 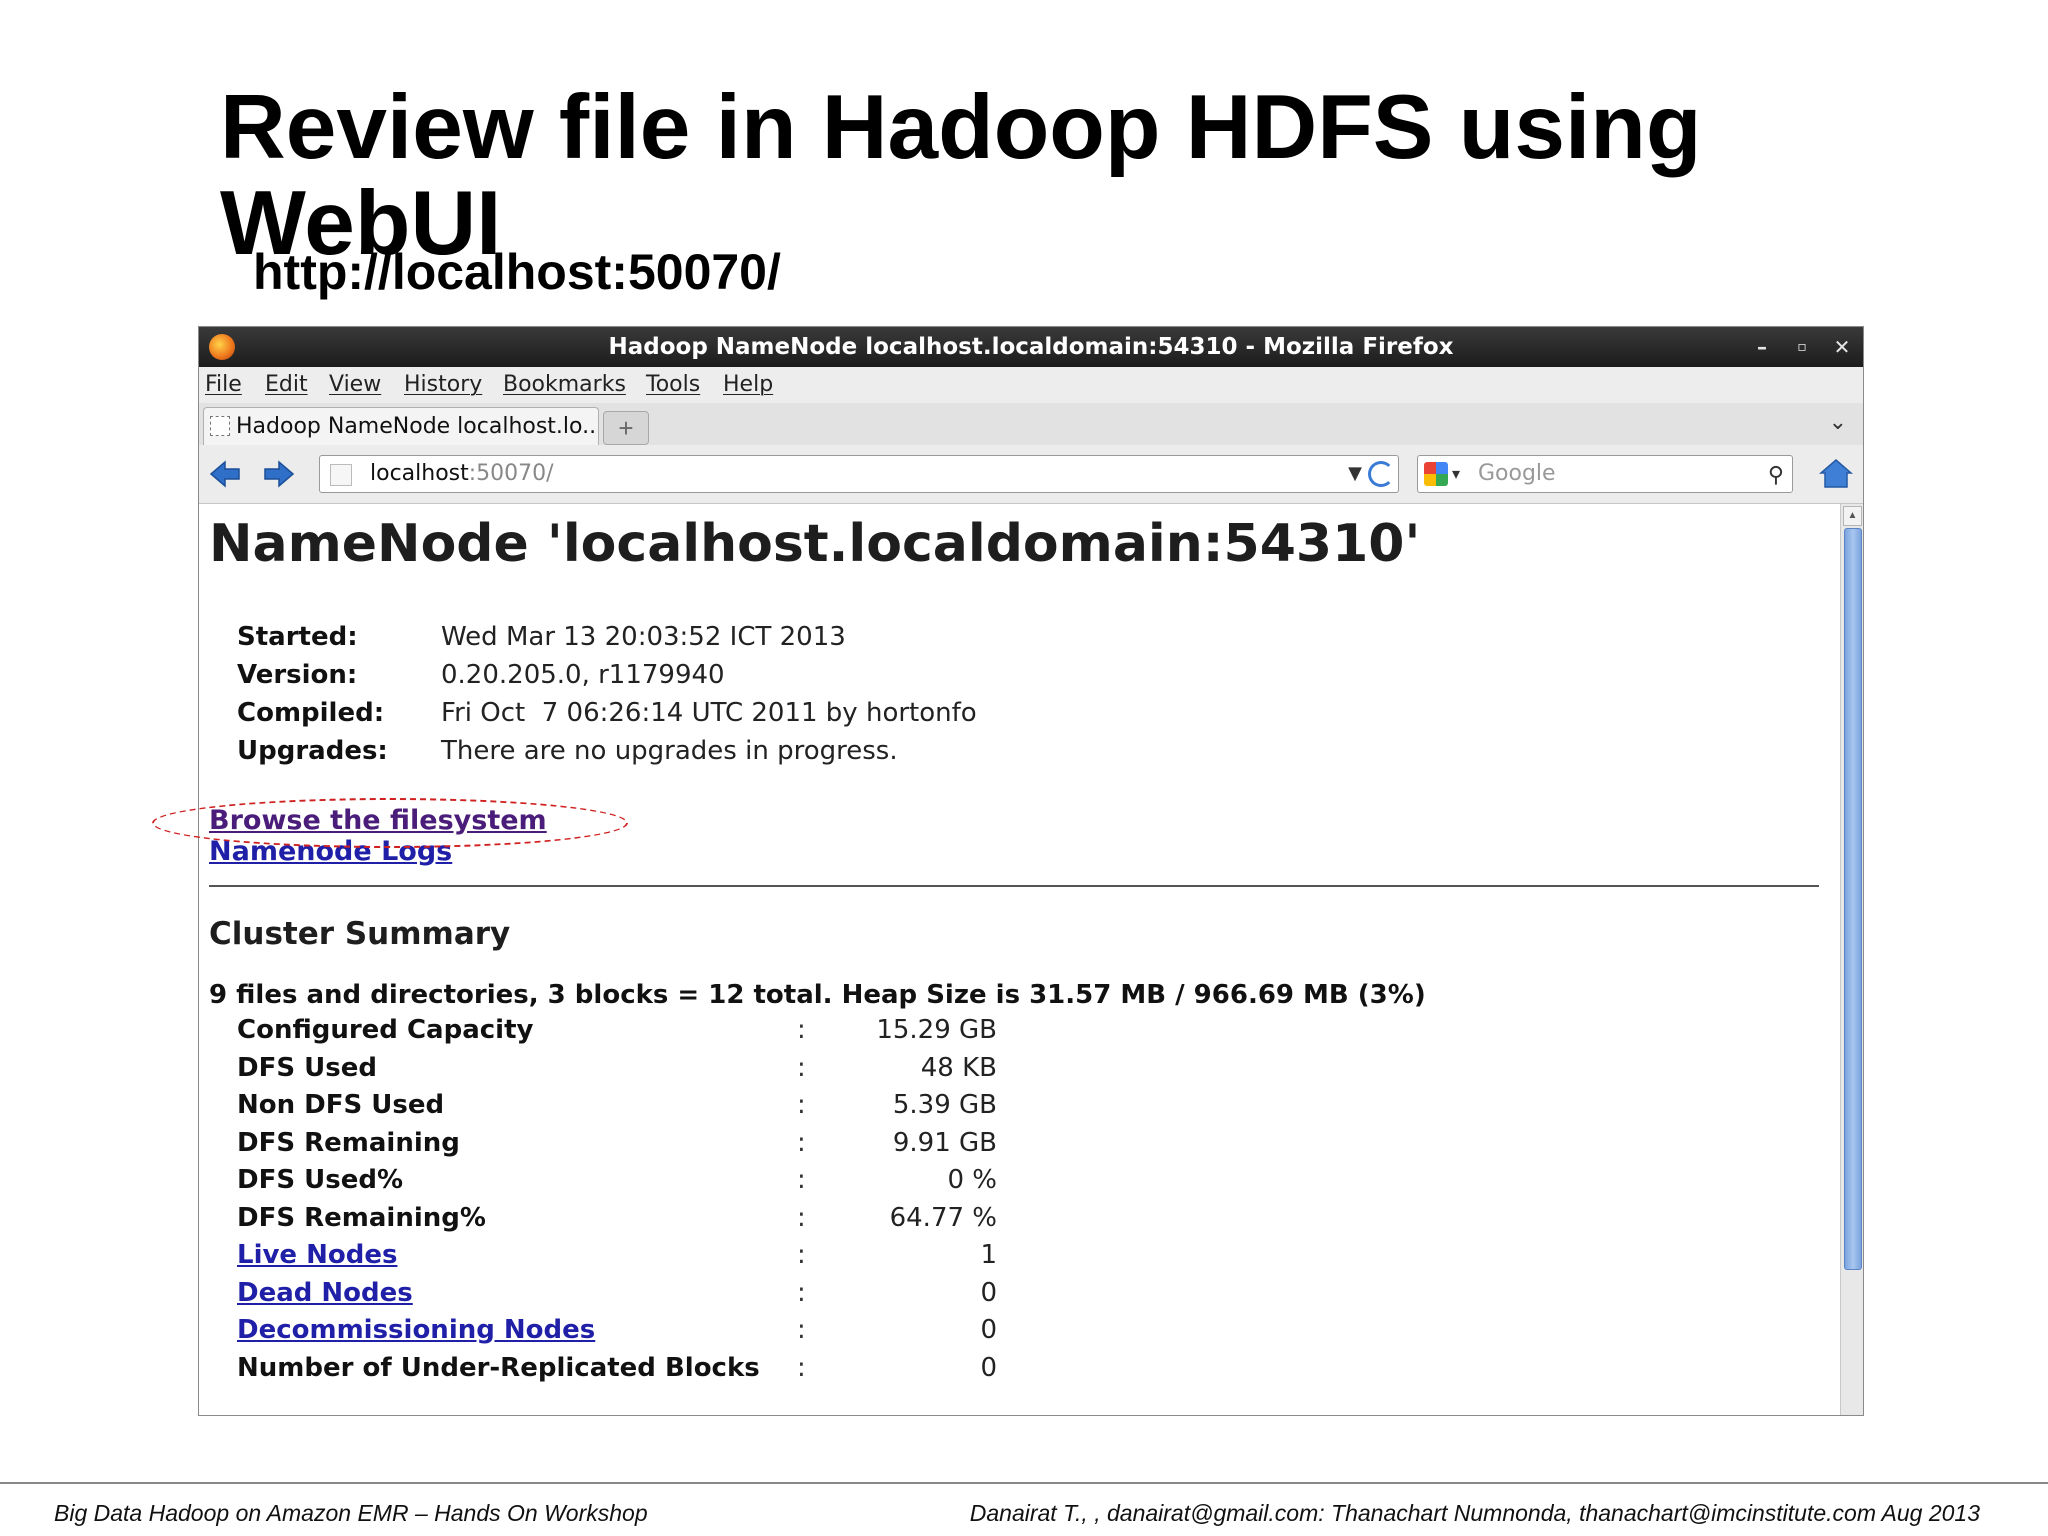 What do you see at coordinates (669, 751) in the screenshot?
I see `info-value: There are no upgrades in progress.` at bounding box center [669, 751].